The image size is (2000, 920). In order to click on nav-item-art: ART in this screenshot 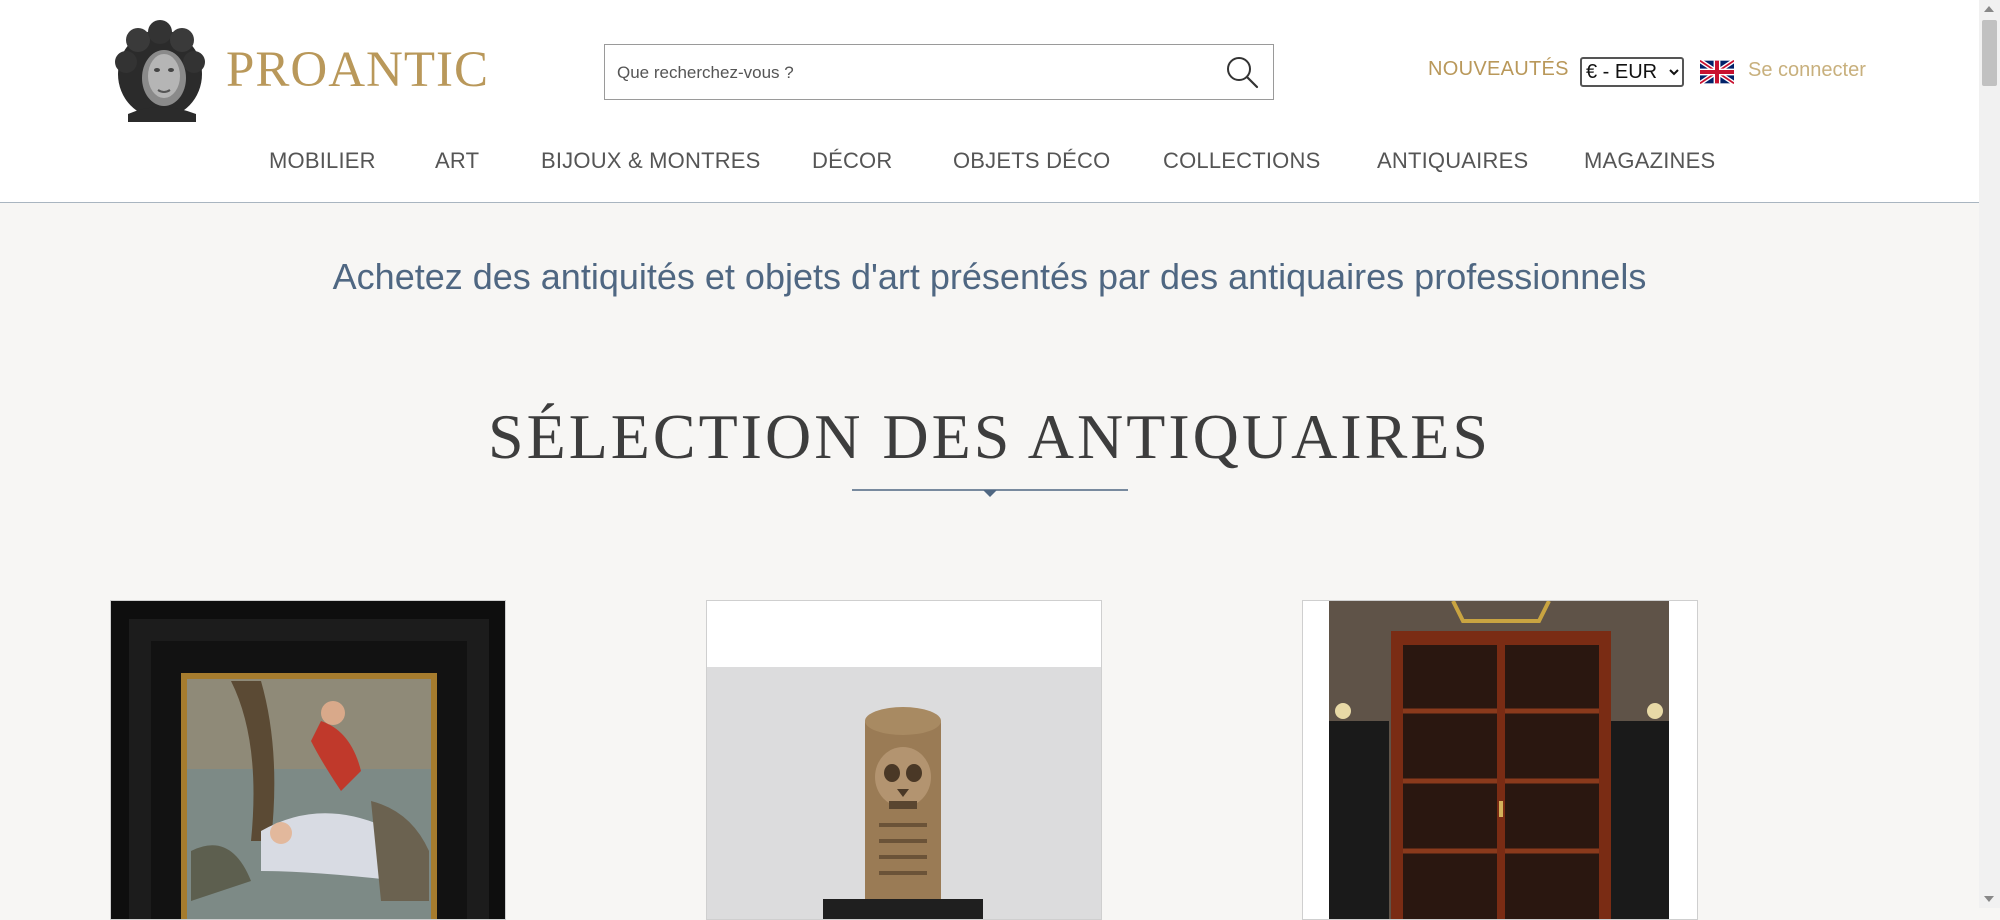, I will do `click(457, 161)`.